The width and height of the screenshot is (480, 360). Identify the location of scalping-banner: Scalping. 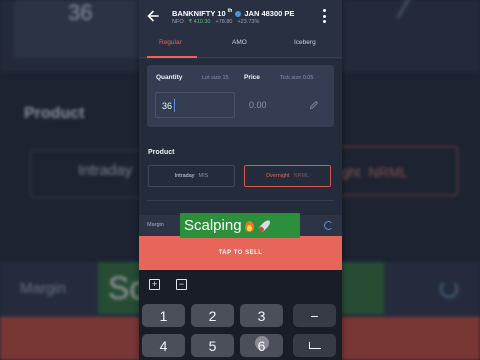
(240, 225).